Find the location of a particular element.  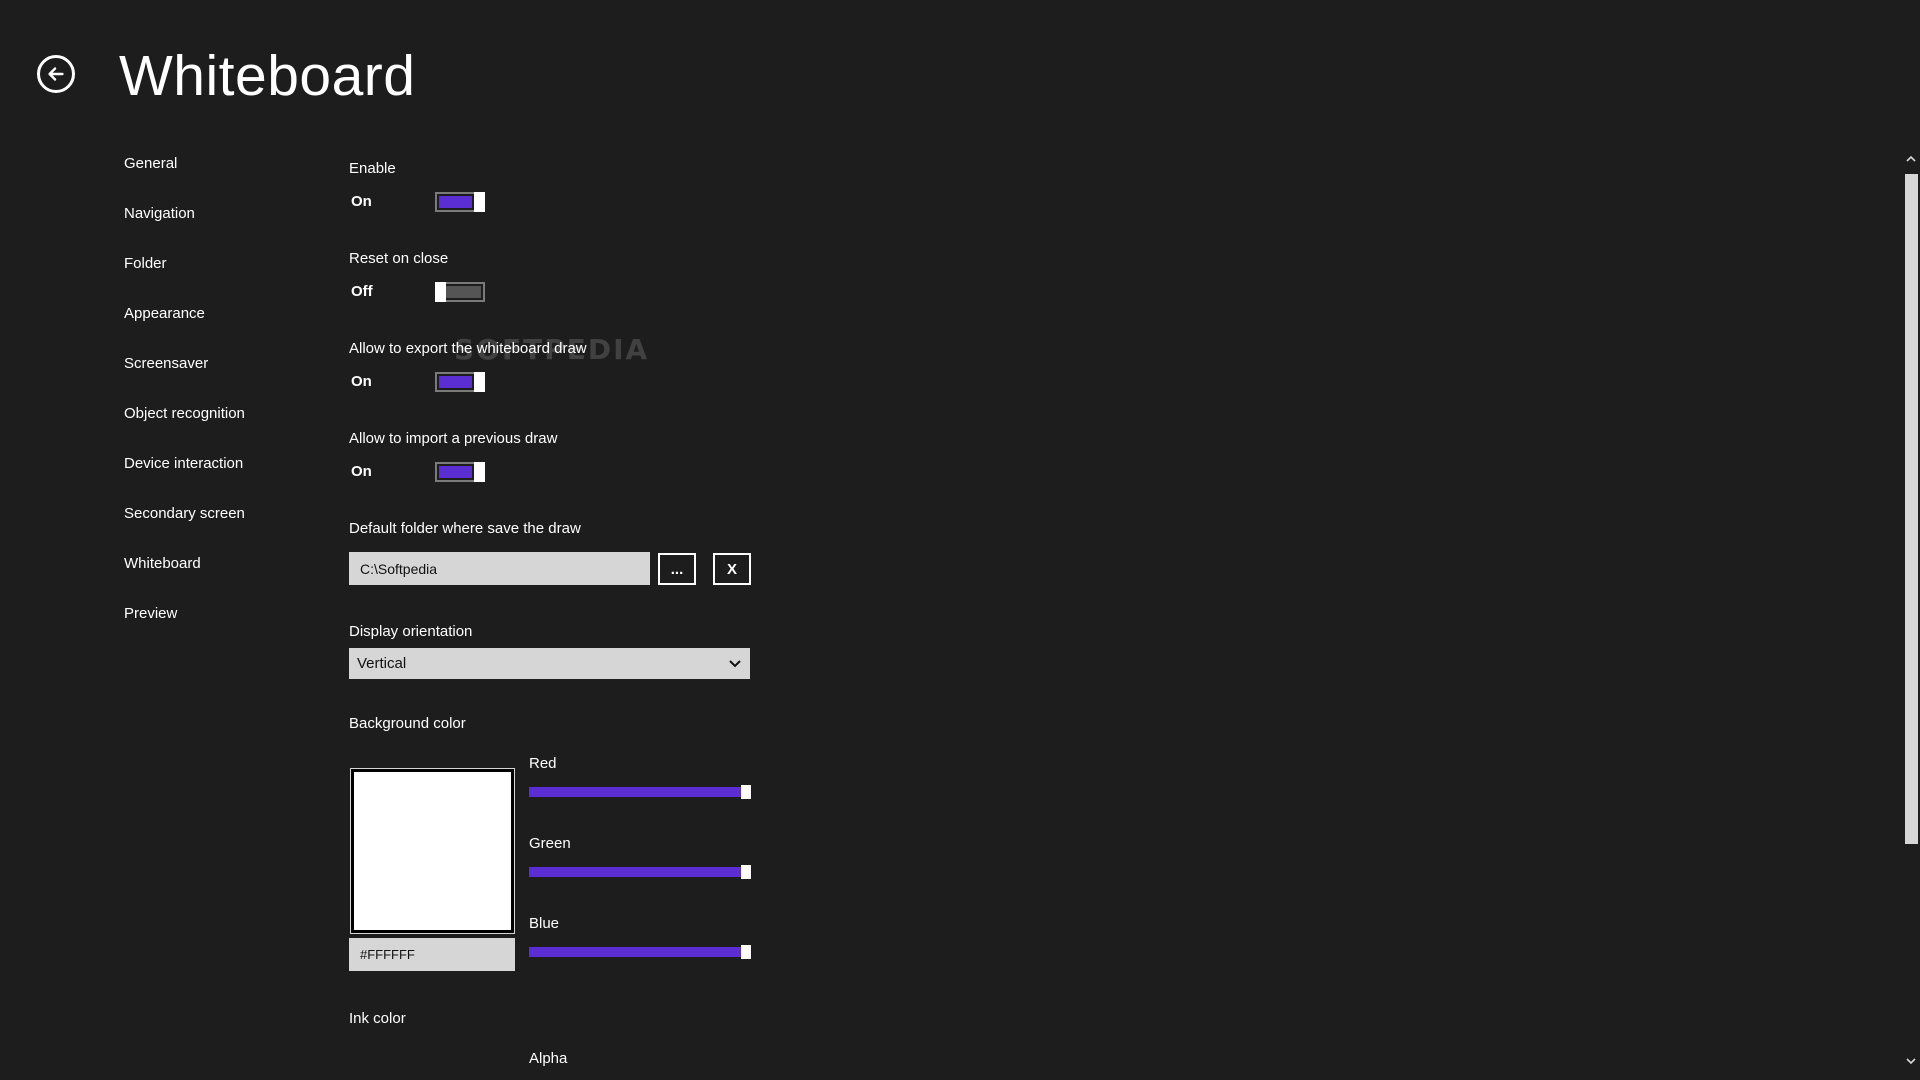

reset-on-close-state: Off is located at coordinates (362, 291).